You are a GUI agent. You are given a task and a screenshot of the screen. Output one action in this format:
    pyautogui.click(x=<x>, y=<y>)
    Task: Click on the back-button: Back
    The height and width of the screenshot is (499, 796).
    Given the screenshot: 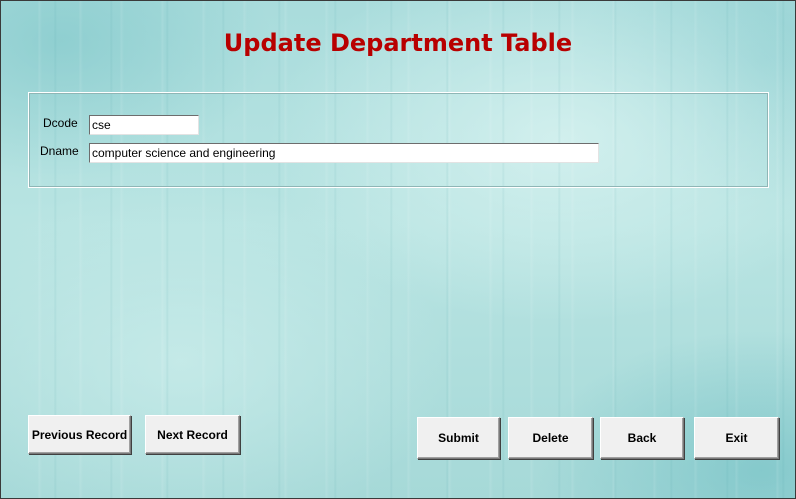 What is the action you would take?
    pyautogui.click(x=642, y=438)
    